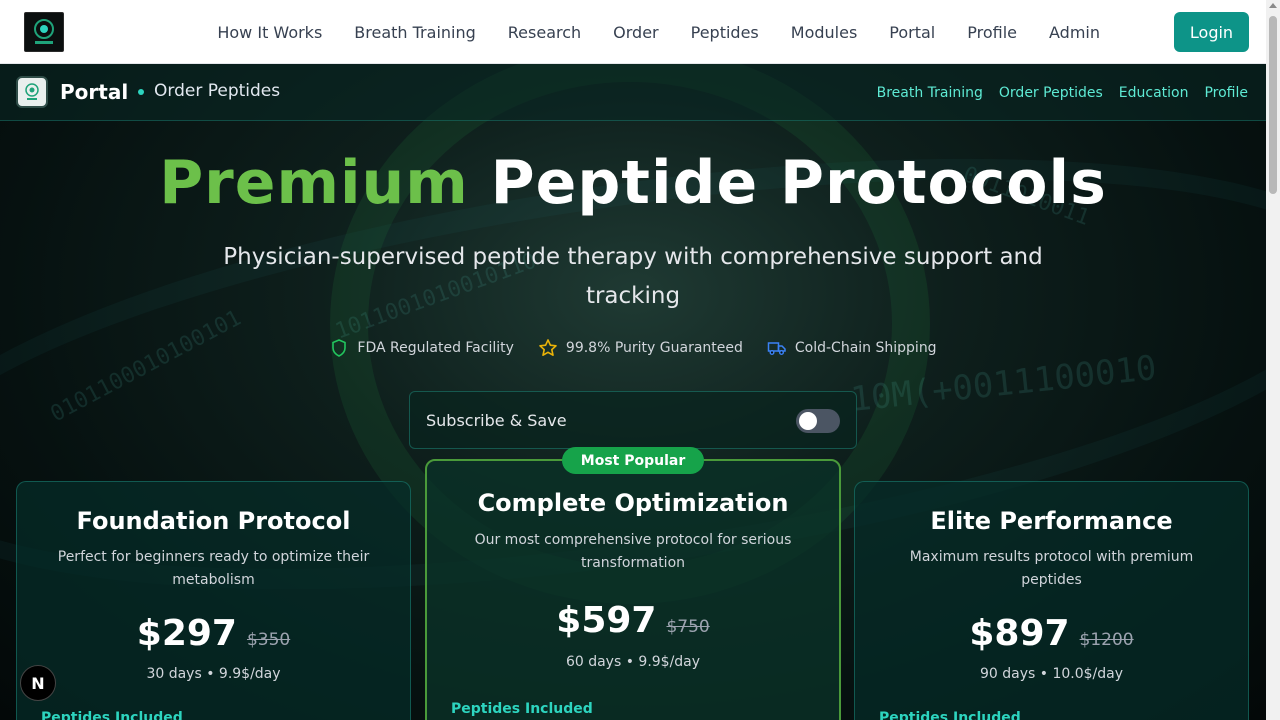 The width and height of the screenshot is (1280, 720). What do you see at coordinates (633, 460) in the screenshot?
I see `most-popular-badge: Most Popular` at bounding box center [633, 460].